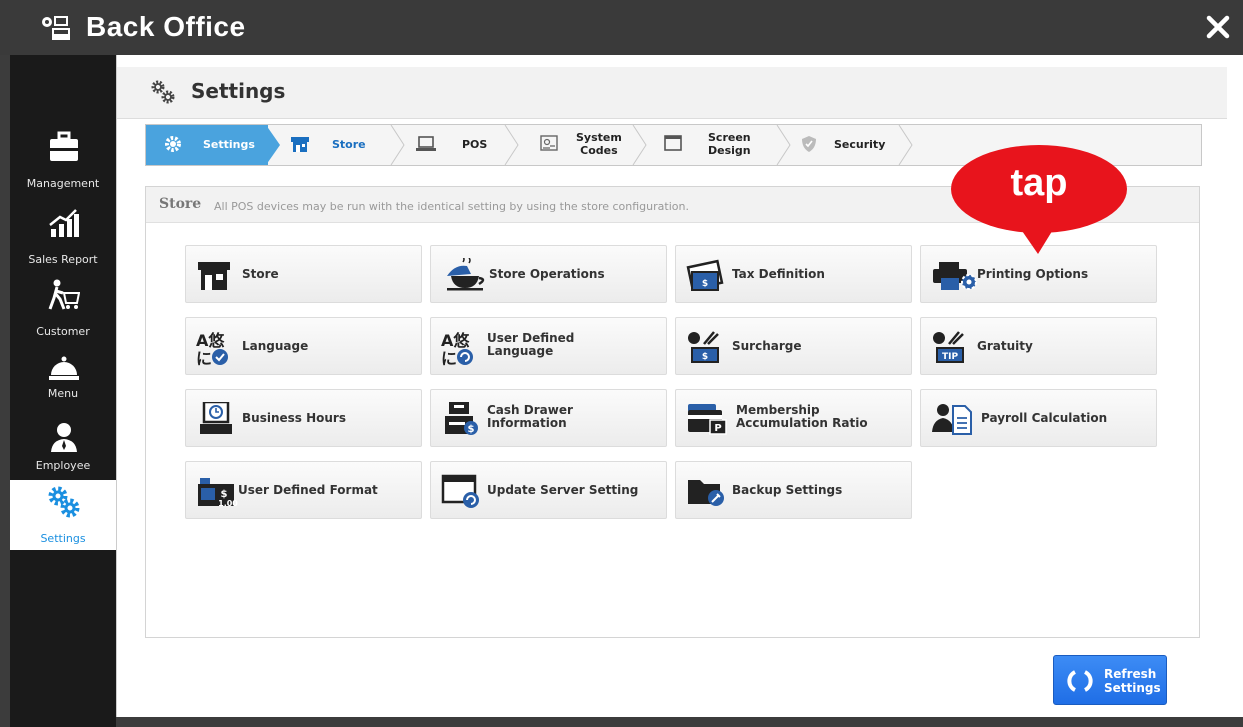 The width and height of the screenshot is (1243, 727). I want to click on svg-text: に, so click(204, 357).